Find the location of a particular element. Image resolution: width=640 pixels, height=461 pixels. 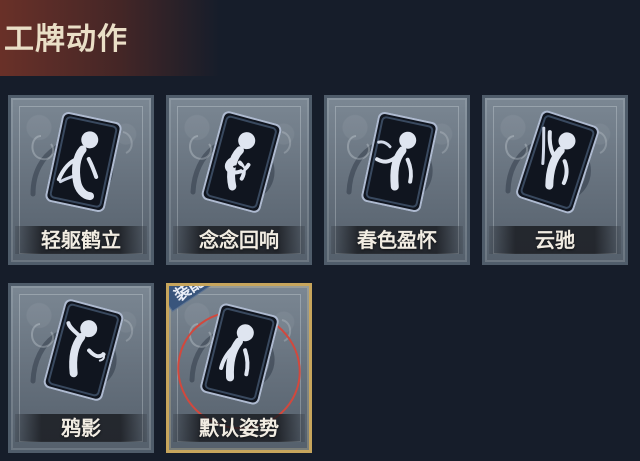

pose-card-label: 念念回响 is located at coordinates (239, 240).